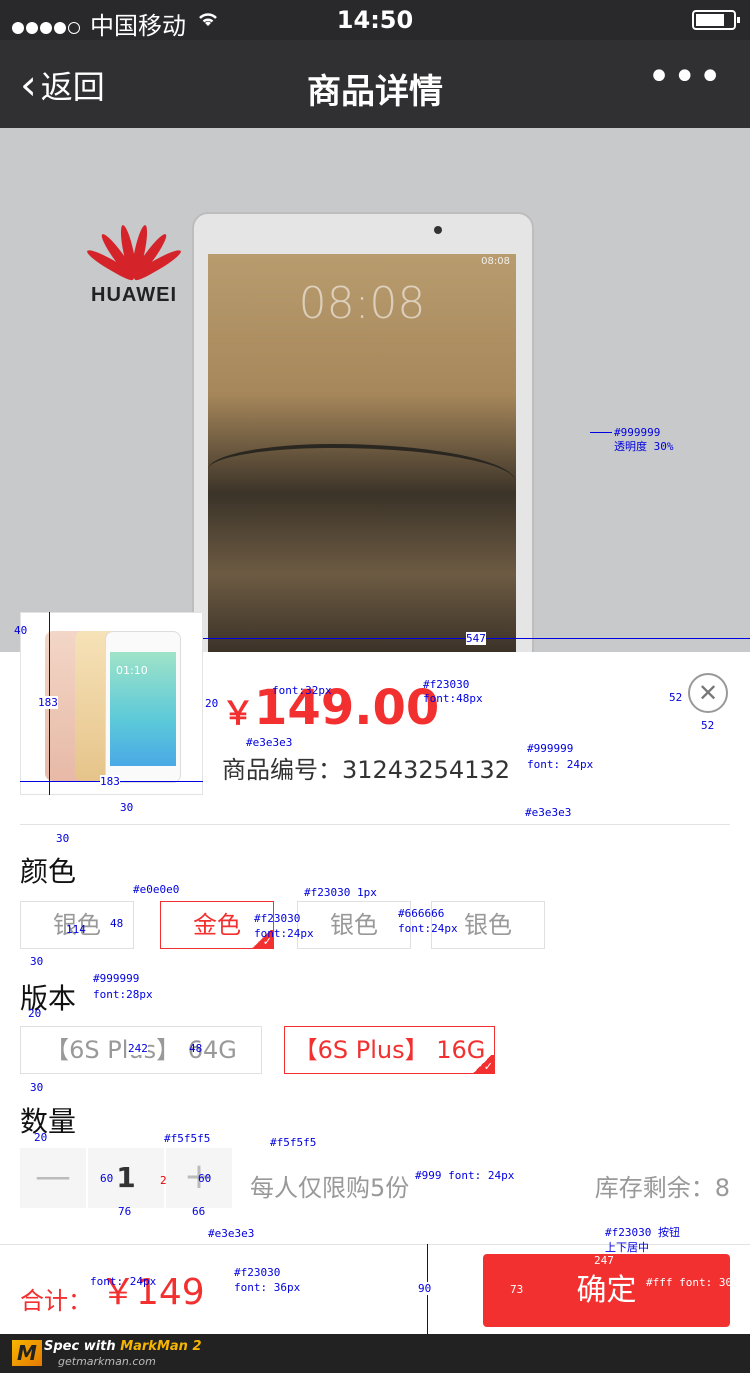 This screenshot has height=1373, width=750. I want to click on tablet-clock: 08:08, so click(362, 303).